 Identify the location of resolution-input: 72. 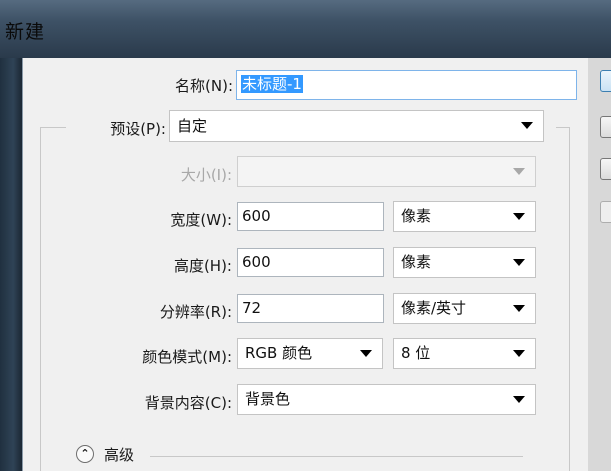
(310, 308).